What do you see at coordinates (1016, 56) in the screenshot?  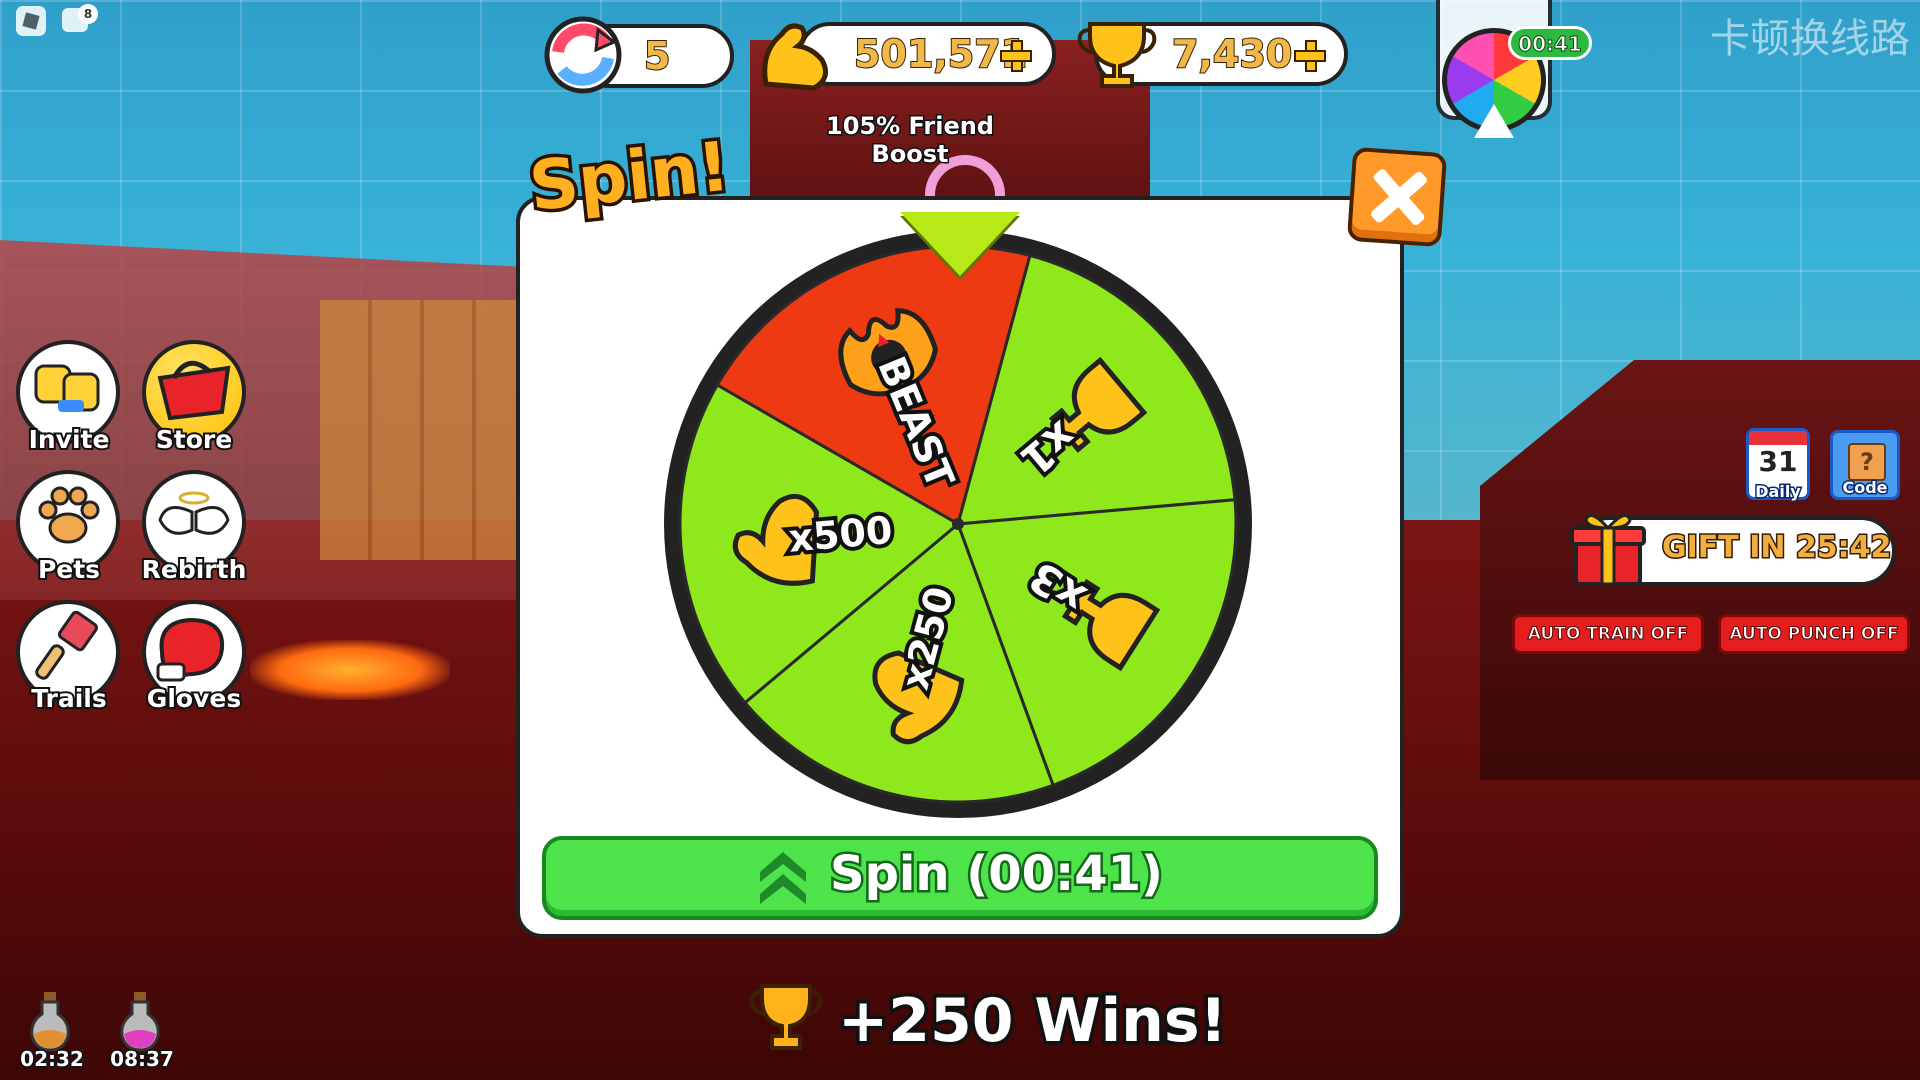 I see `buy-strength-plus-icon` at bounding box center [1016, 56].